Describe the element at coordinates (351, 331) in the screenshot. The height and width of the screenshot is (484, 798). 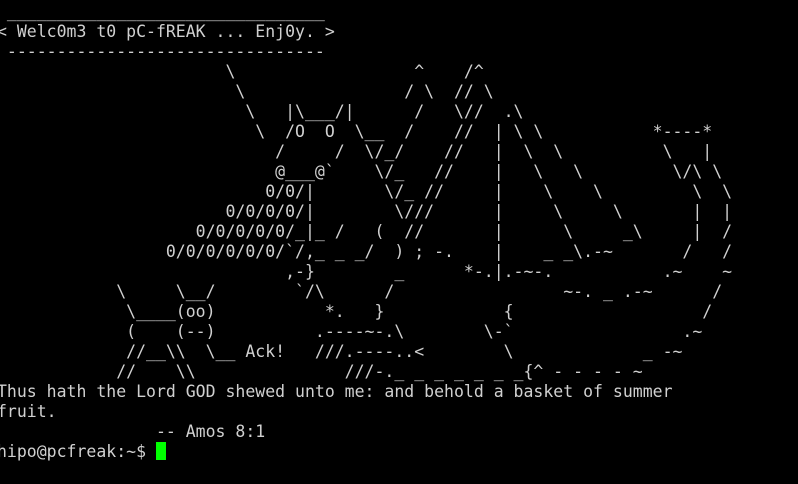
I see `ascii-art-line: ( (--) .----~-.\ \-` .~` at that location.